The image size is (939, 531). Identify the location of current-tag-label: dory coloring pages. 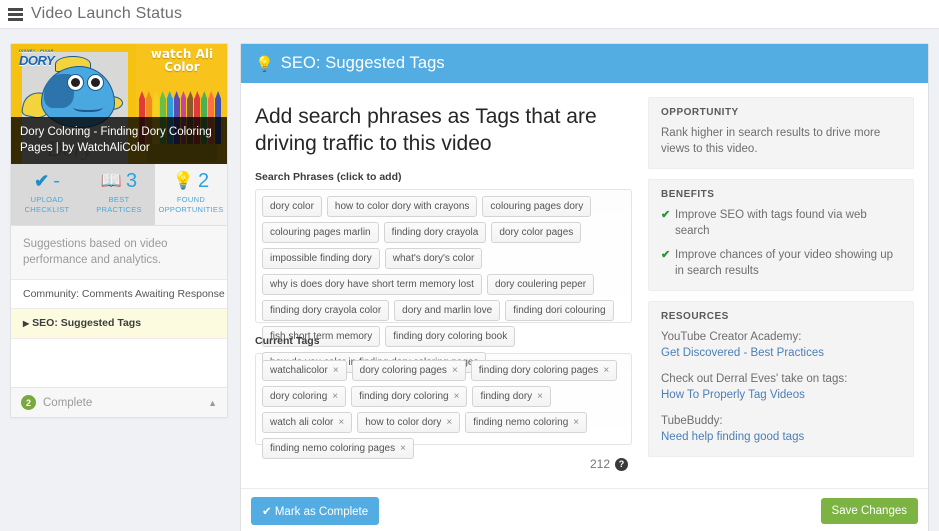
(403, 370).